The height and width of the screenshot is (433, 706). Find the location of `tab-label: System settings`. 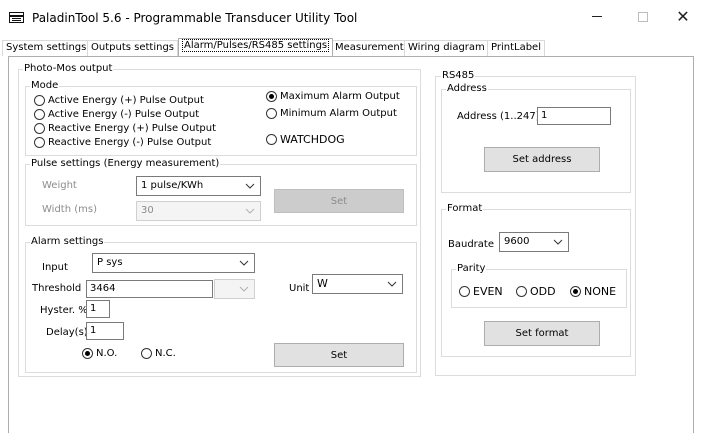

tab-label: System settings is located at coordinates (46, 47).